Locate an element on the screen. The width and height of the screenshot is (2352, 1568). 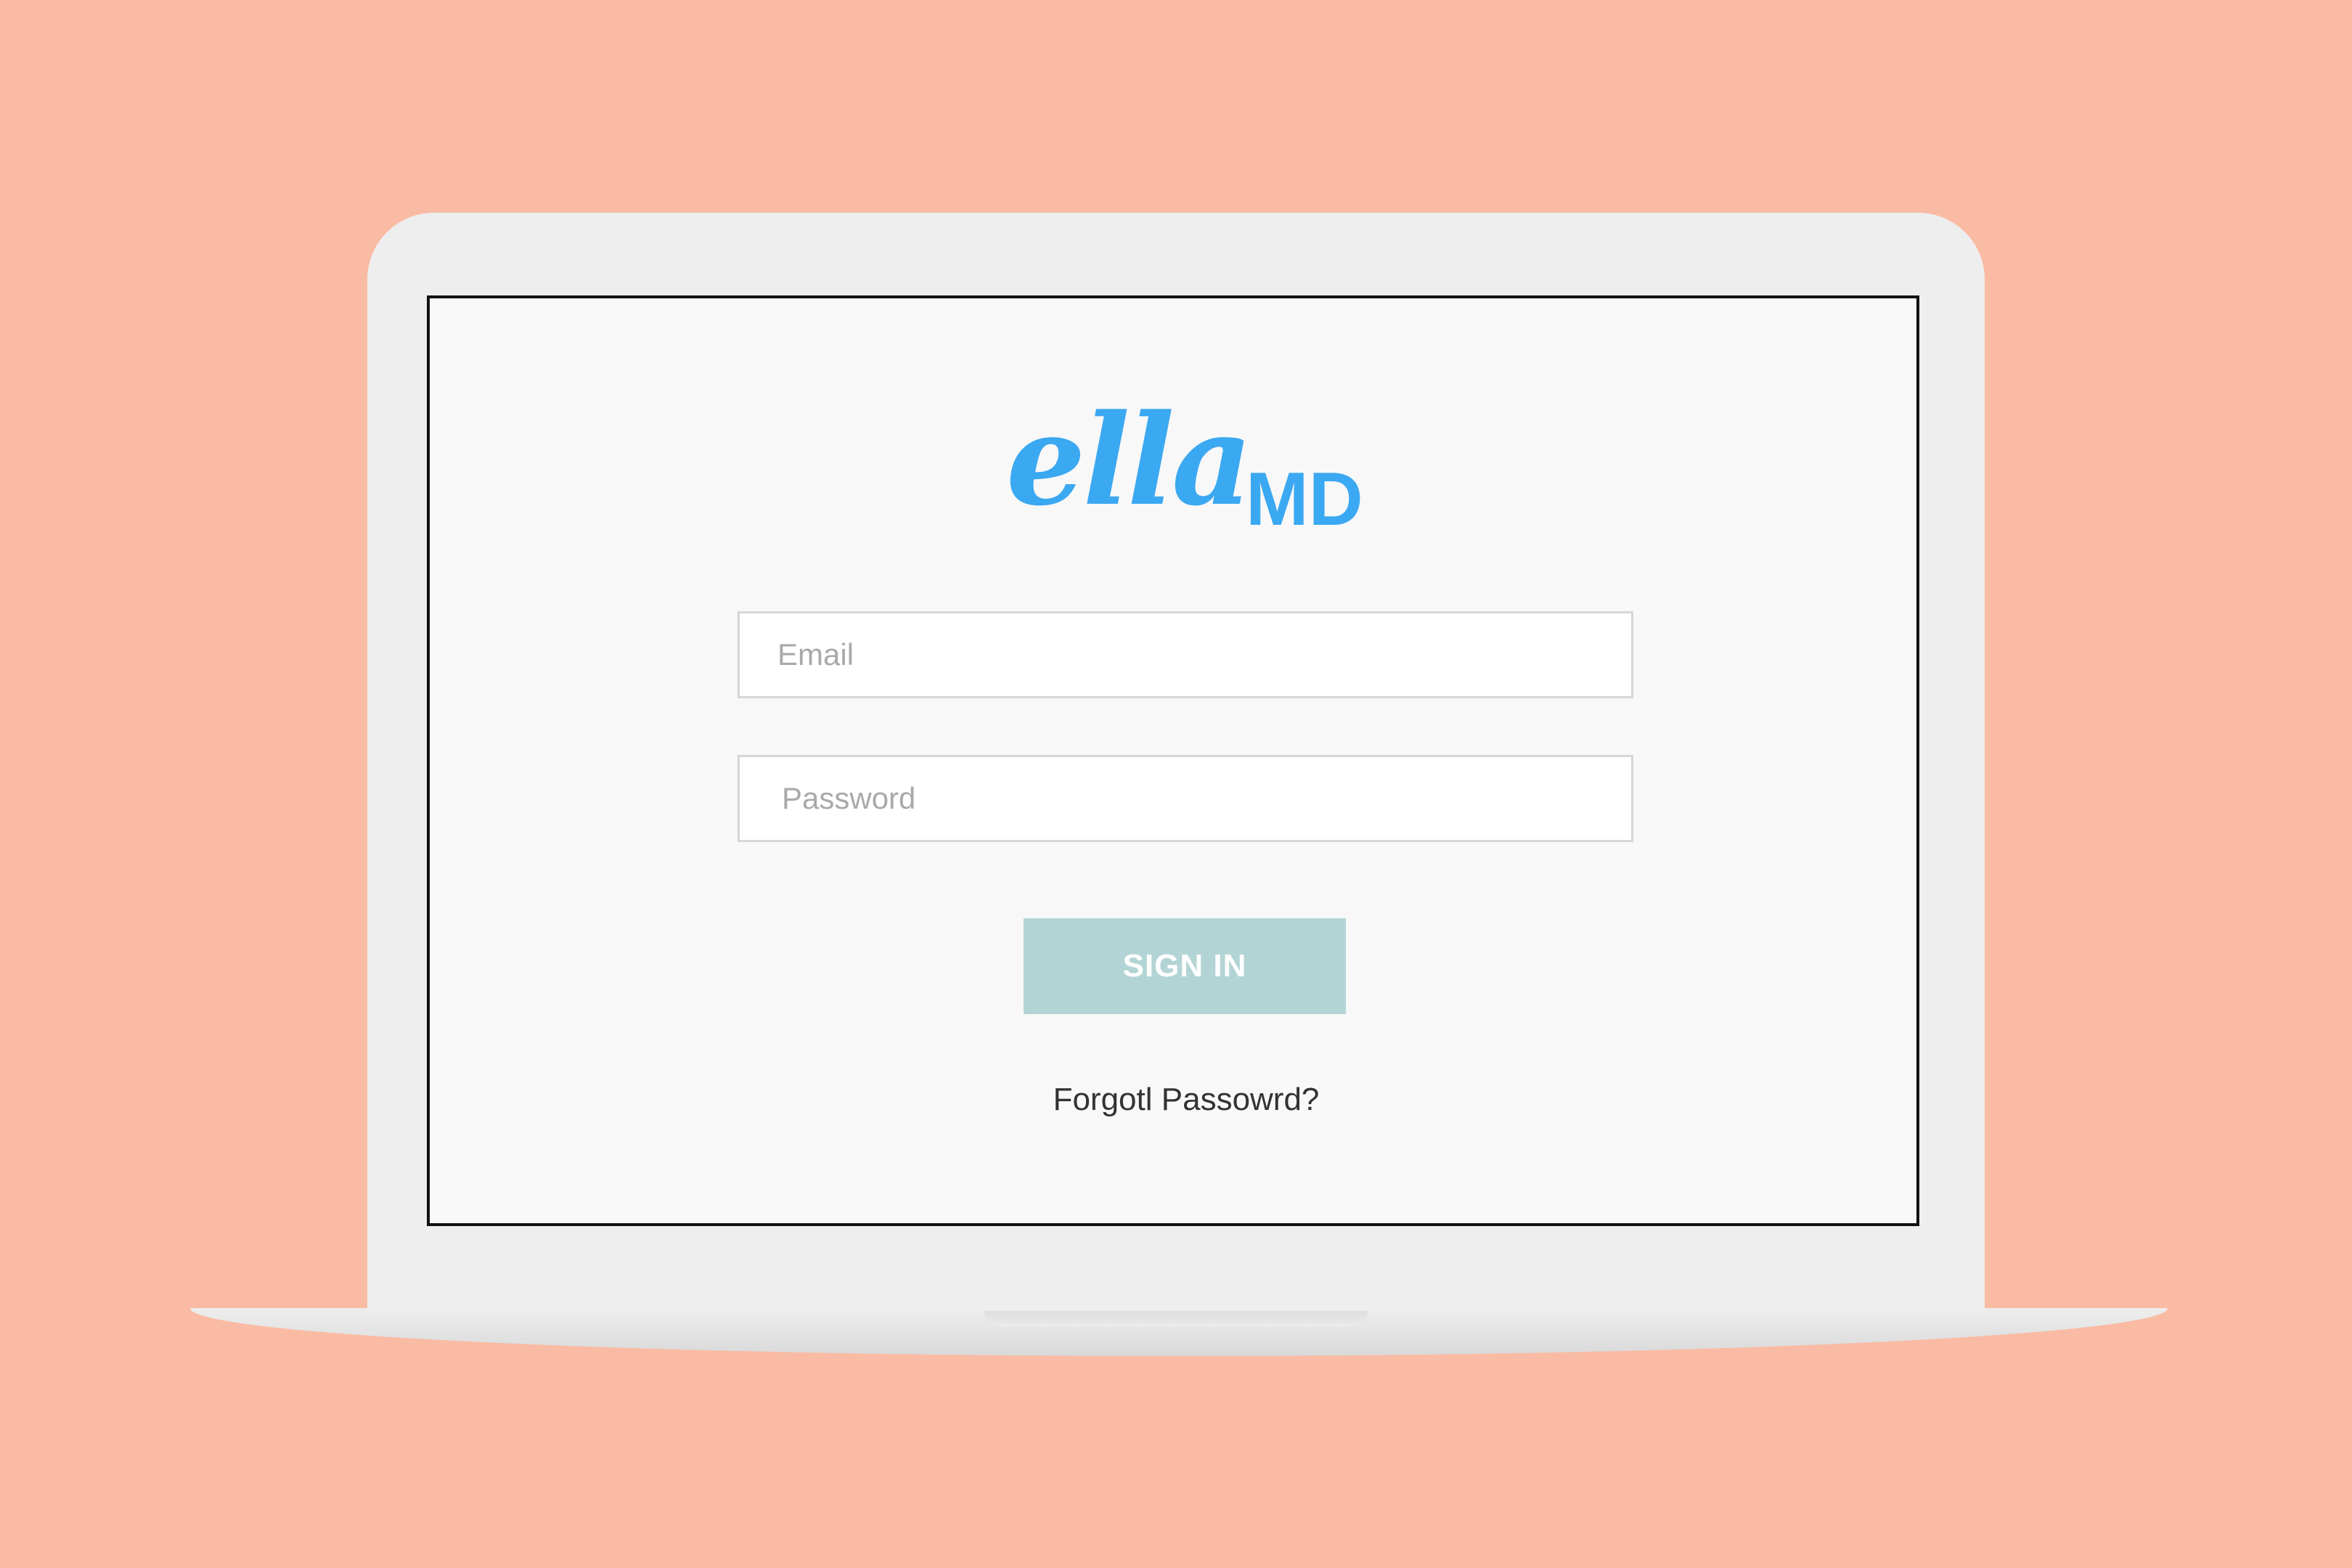
ella-md-logo: ella MD is located at coordinates (1195, 471).